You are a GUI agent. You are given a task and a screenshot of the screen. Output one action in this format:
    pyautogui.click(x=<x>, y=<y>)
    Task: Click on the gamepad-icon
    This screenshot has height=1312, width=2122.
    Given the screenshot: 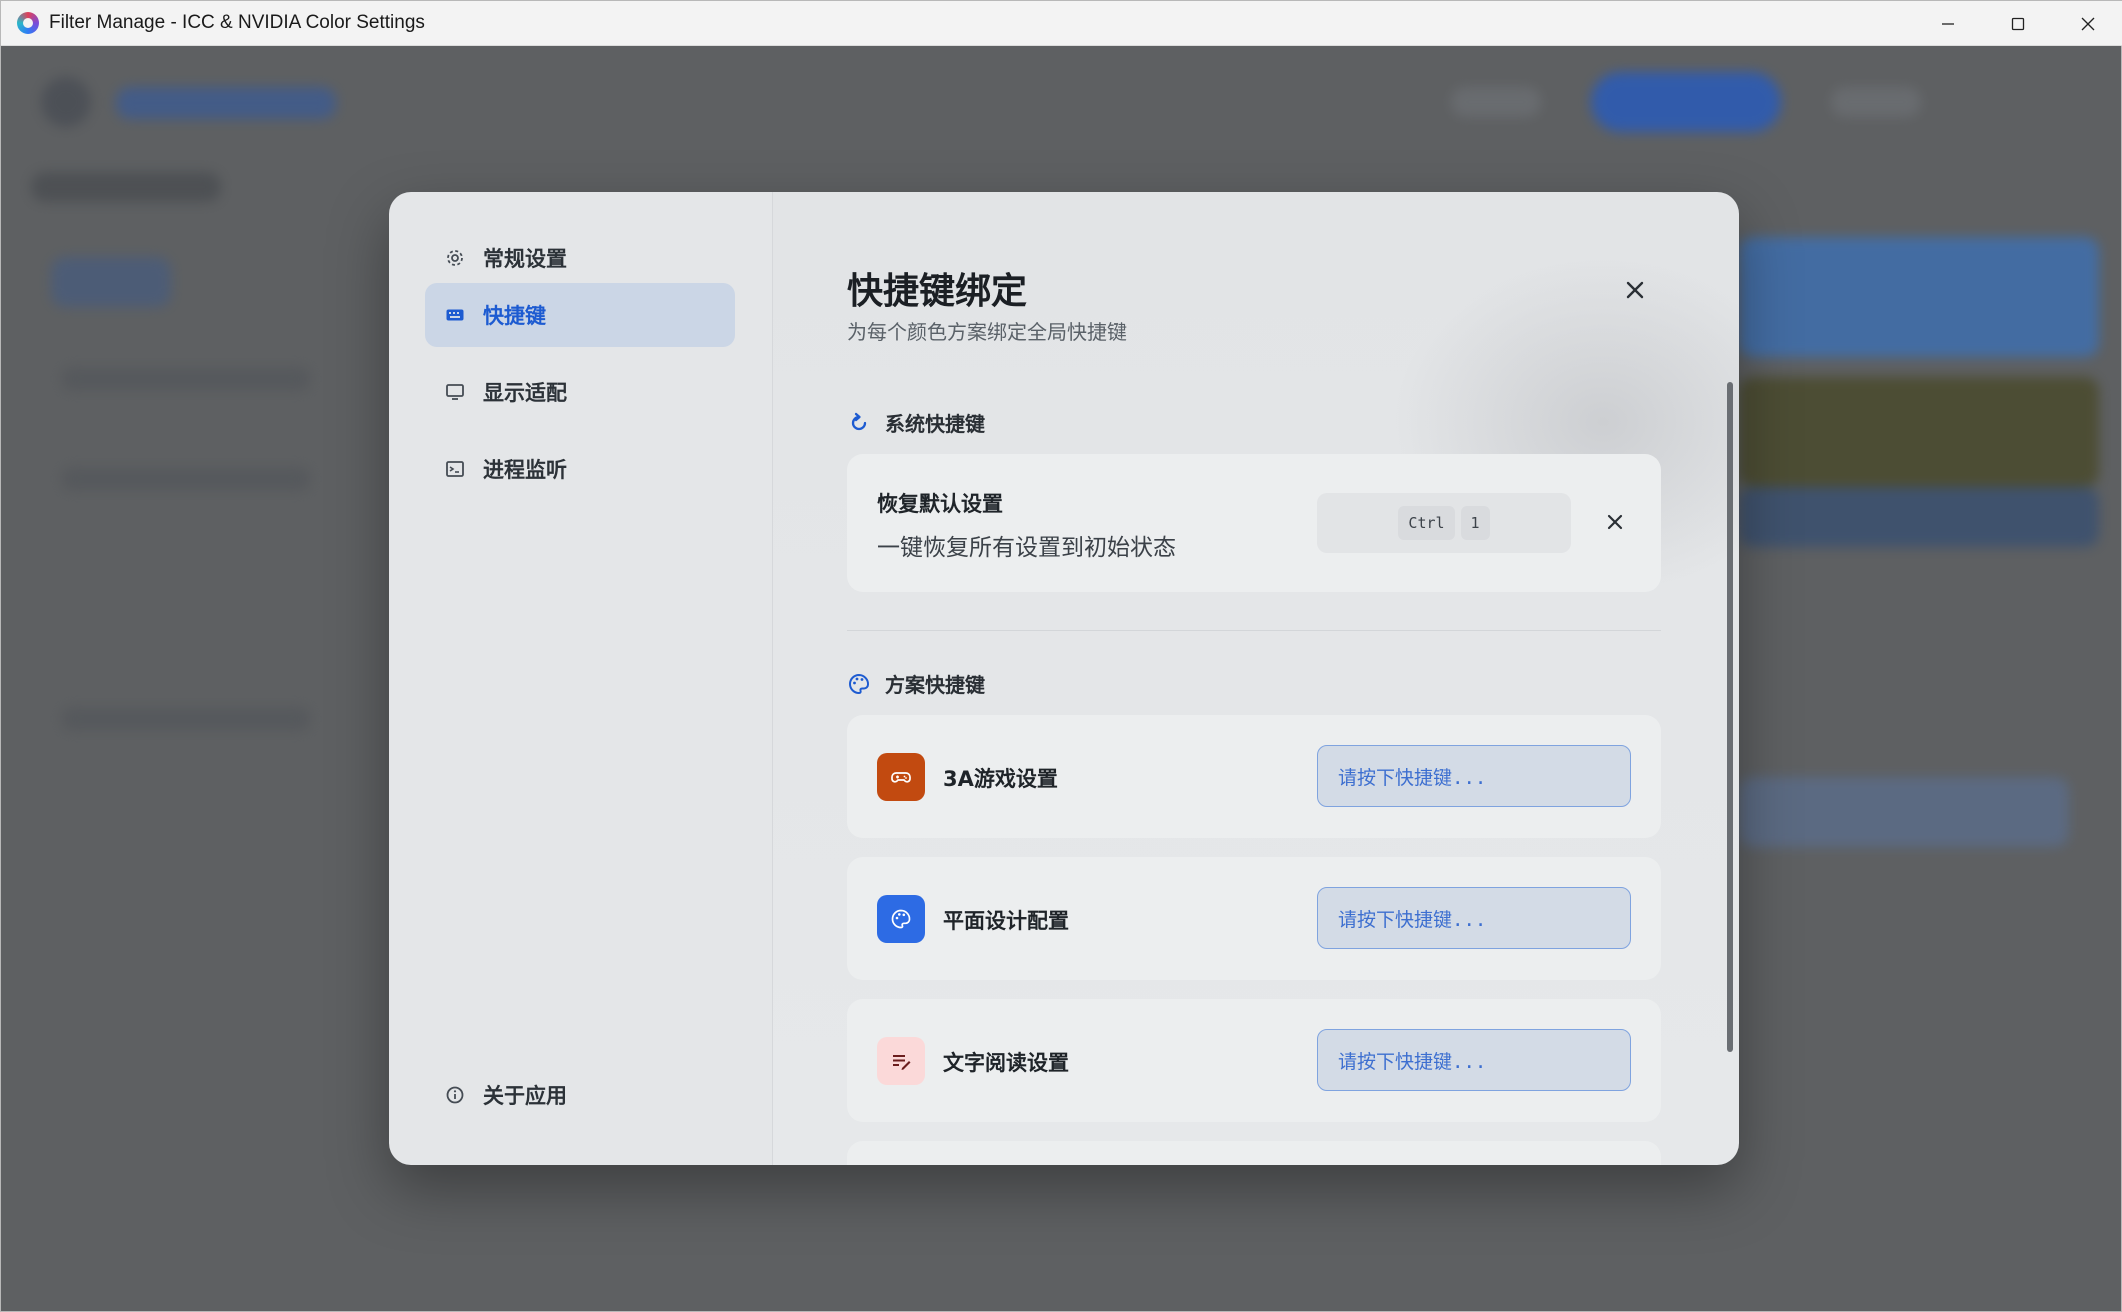 What is the action you would take?
    pyautogui.click(x=901, y=777)
    